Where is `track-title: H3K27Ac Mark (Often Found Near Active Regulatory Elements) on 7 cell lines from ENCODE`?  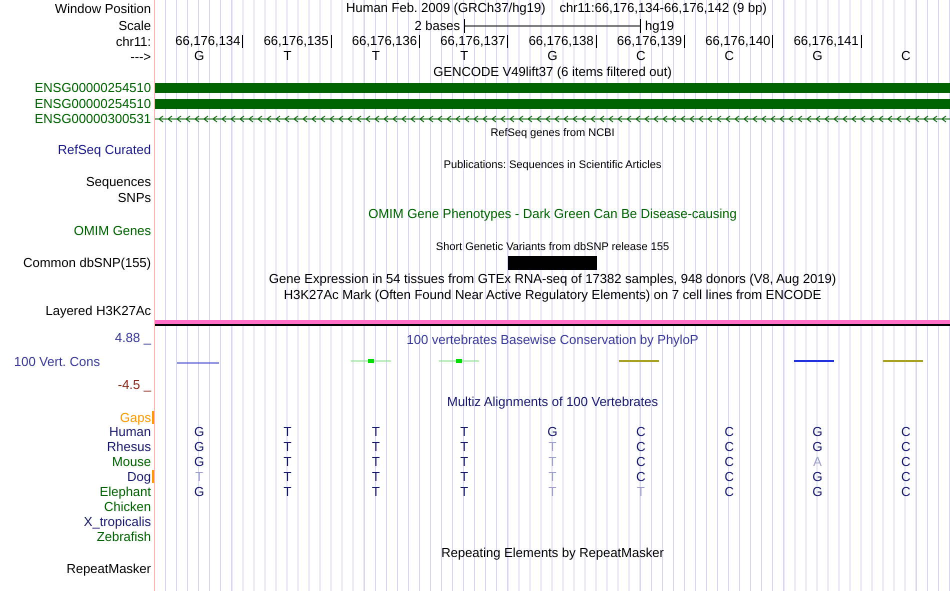 track-title: H3K27Ac Mark (Often Found Near Active Regulatory Elements) on 7 cell lines from ENCODE is located at coordinates (553, 295).